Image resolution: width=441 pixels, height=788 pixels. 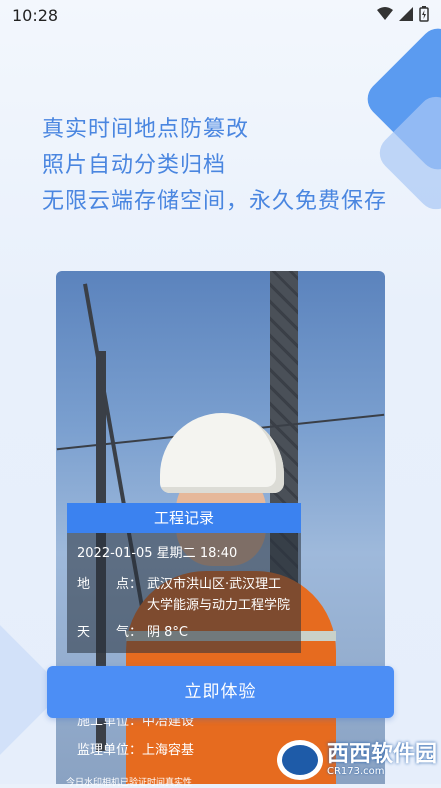 I want to click on record-datetime-row: 2022-01-05 星期二 18:40, so click(x=184, y=553).